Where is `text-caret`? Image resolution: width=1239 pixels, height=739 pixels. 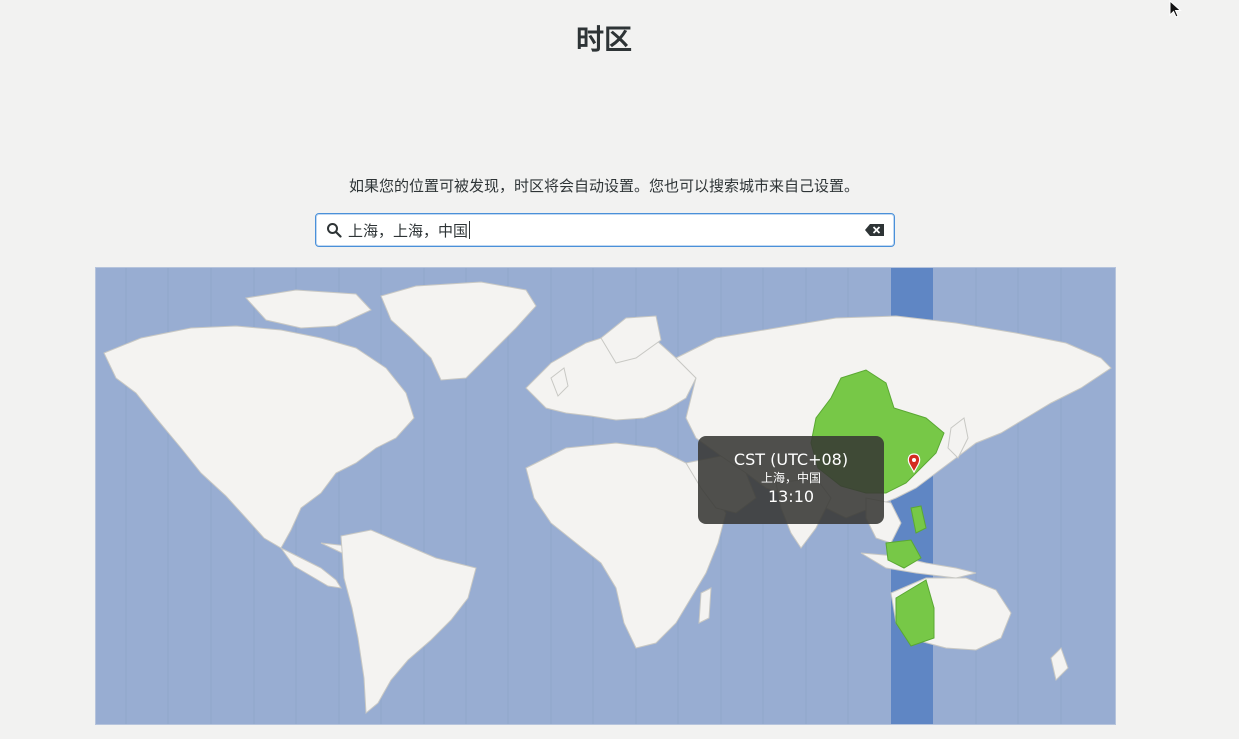 text-caret is located at coordinates (470, 230).